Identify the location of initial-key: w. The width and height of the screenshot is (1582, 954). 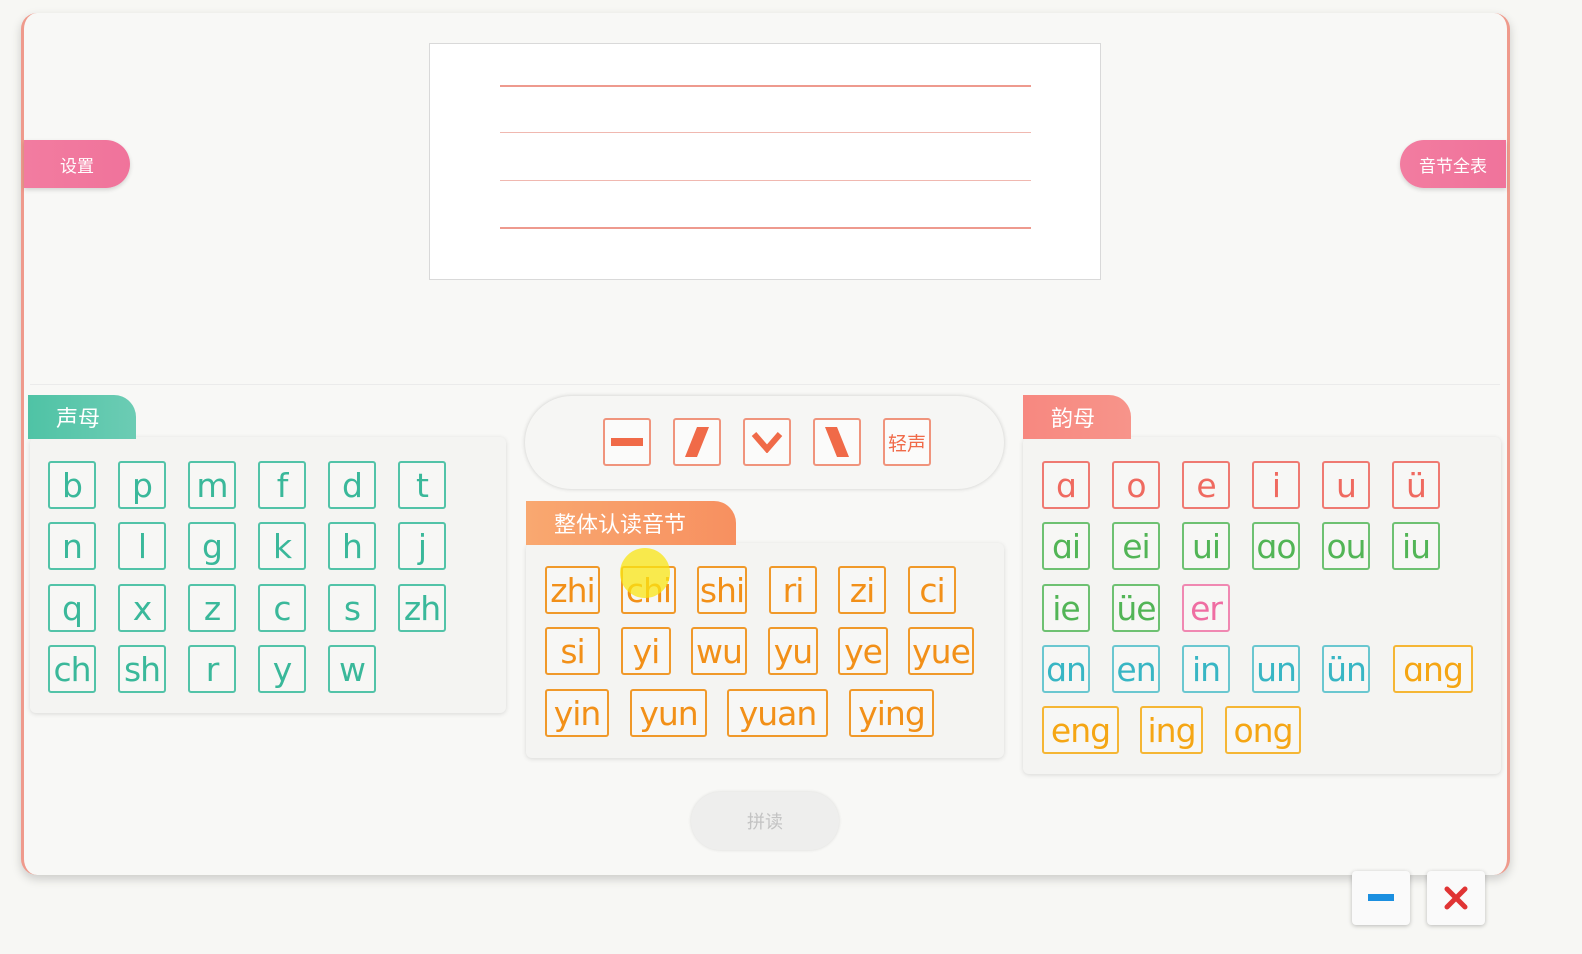
(352, 669).